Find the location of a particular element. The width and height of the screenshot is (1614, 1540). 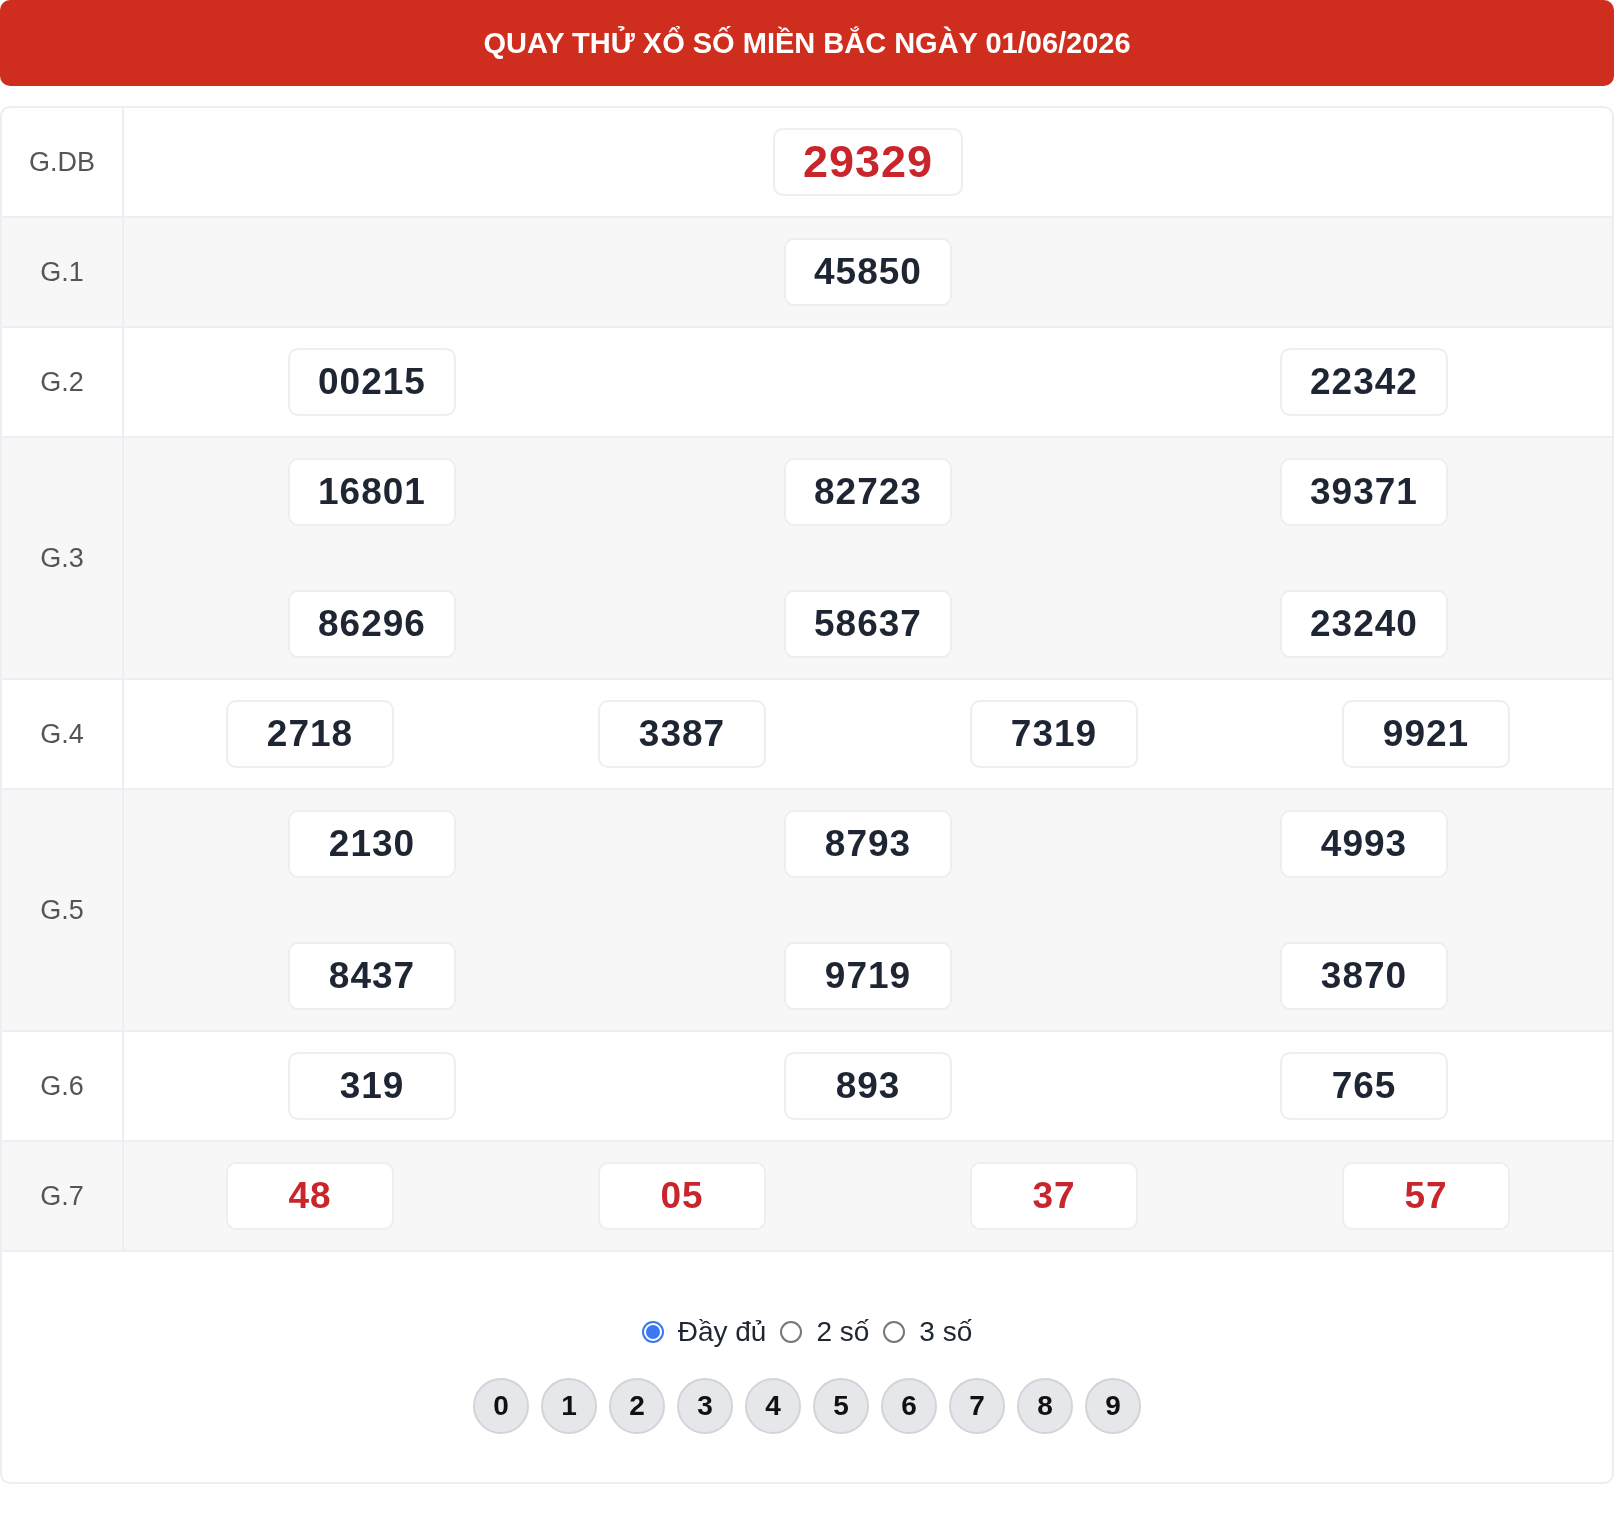

result-number: 8793 is located at coordinates (868, 844).